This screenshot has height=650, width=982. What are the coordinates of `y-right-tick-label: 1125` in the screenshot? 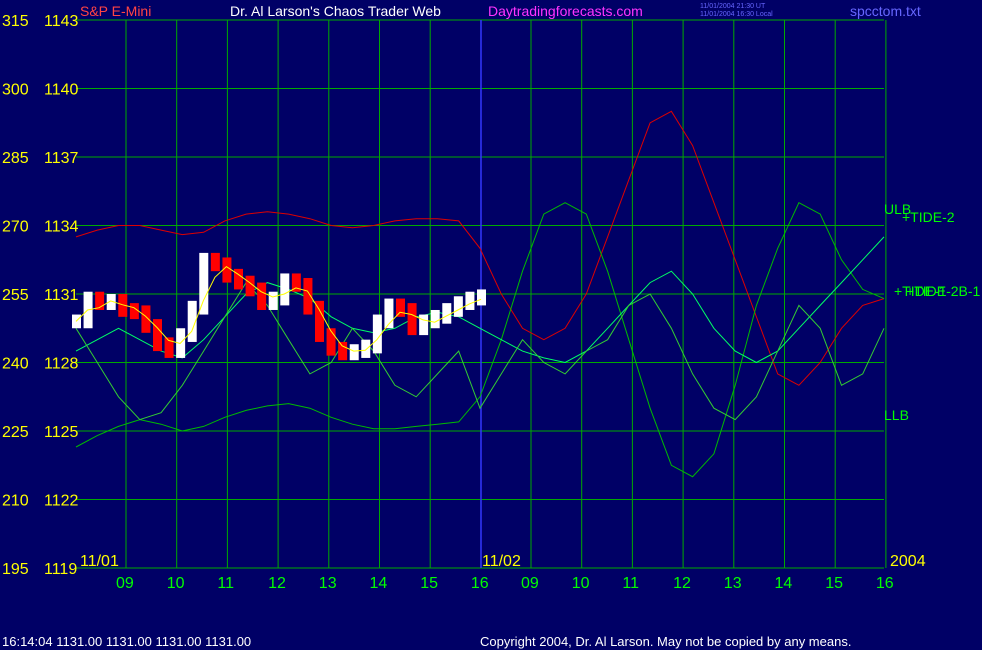 It's located at (61, 432).